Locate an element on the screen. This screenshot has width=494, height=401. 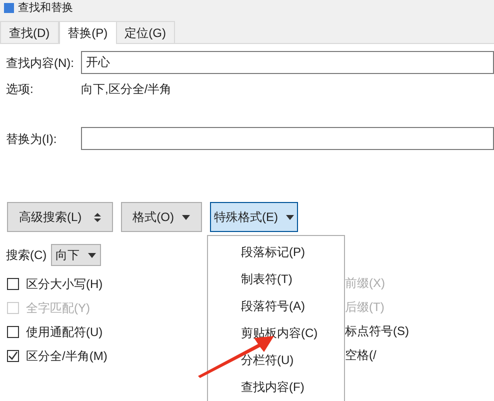
window-title: 查找和替换 is located at coordinates (45, 8).